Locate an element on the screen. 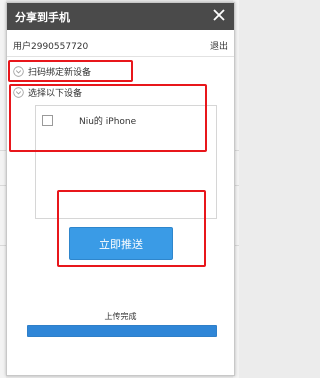 This screenshot has width=320, height=378. upload-progress-fill is located at coordinates (122, 331).